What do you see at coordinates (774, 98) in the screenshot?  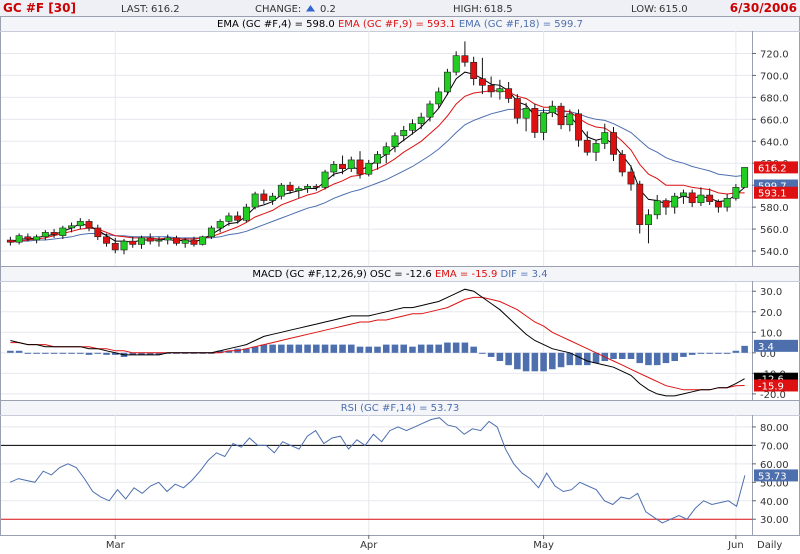 I see `y-tick-label: 680.0` at bounding box center [774, 98].